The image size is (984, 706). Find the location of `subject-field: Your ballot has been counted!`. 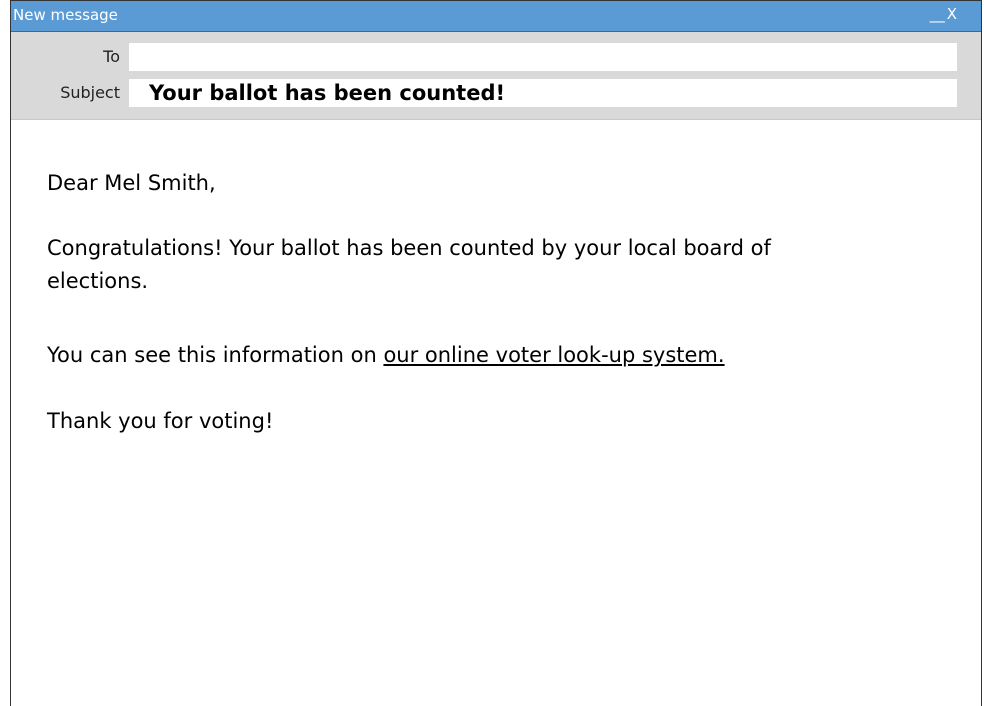

subject-field: Your ballot has been counted! is located at coordinates (543, 93).